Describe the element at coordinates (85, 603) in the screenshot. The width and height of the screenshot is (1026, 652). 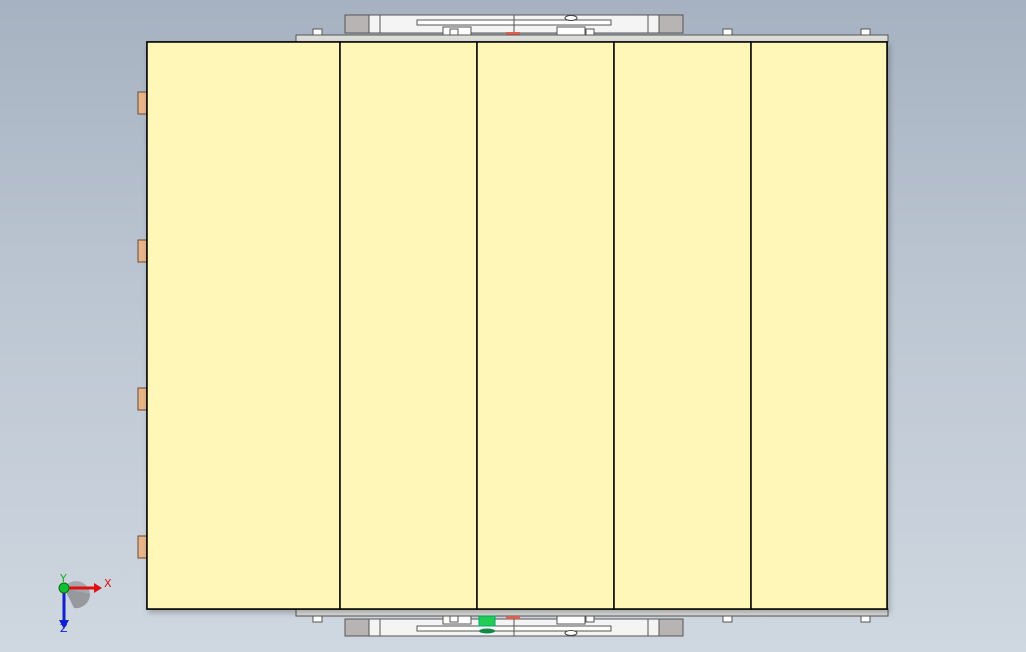
I see `orientation-triad: X Y Z` at that location.